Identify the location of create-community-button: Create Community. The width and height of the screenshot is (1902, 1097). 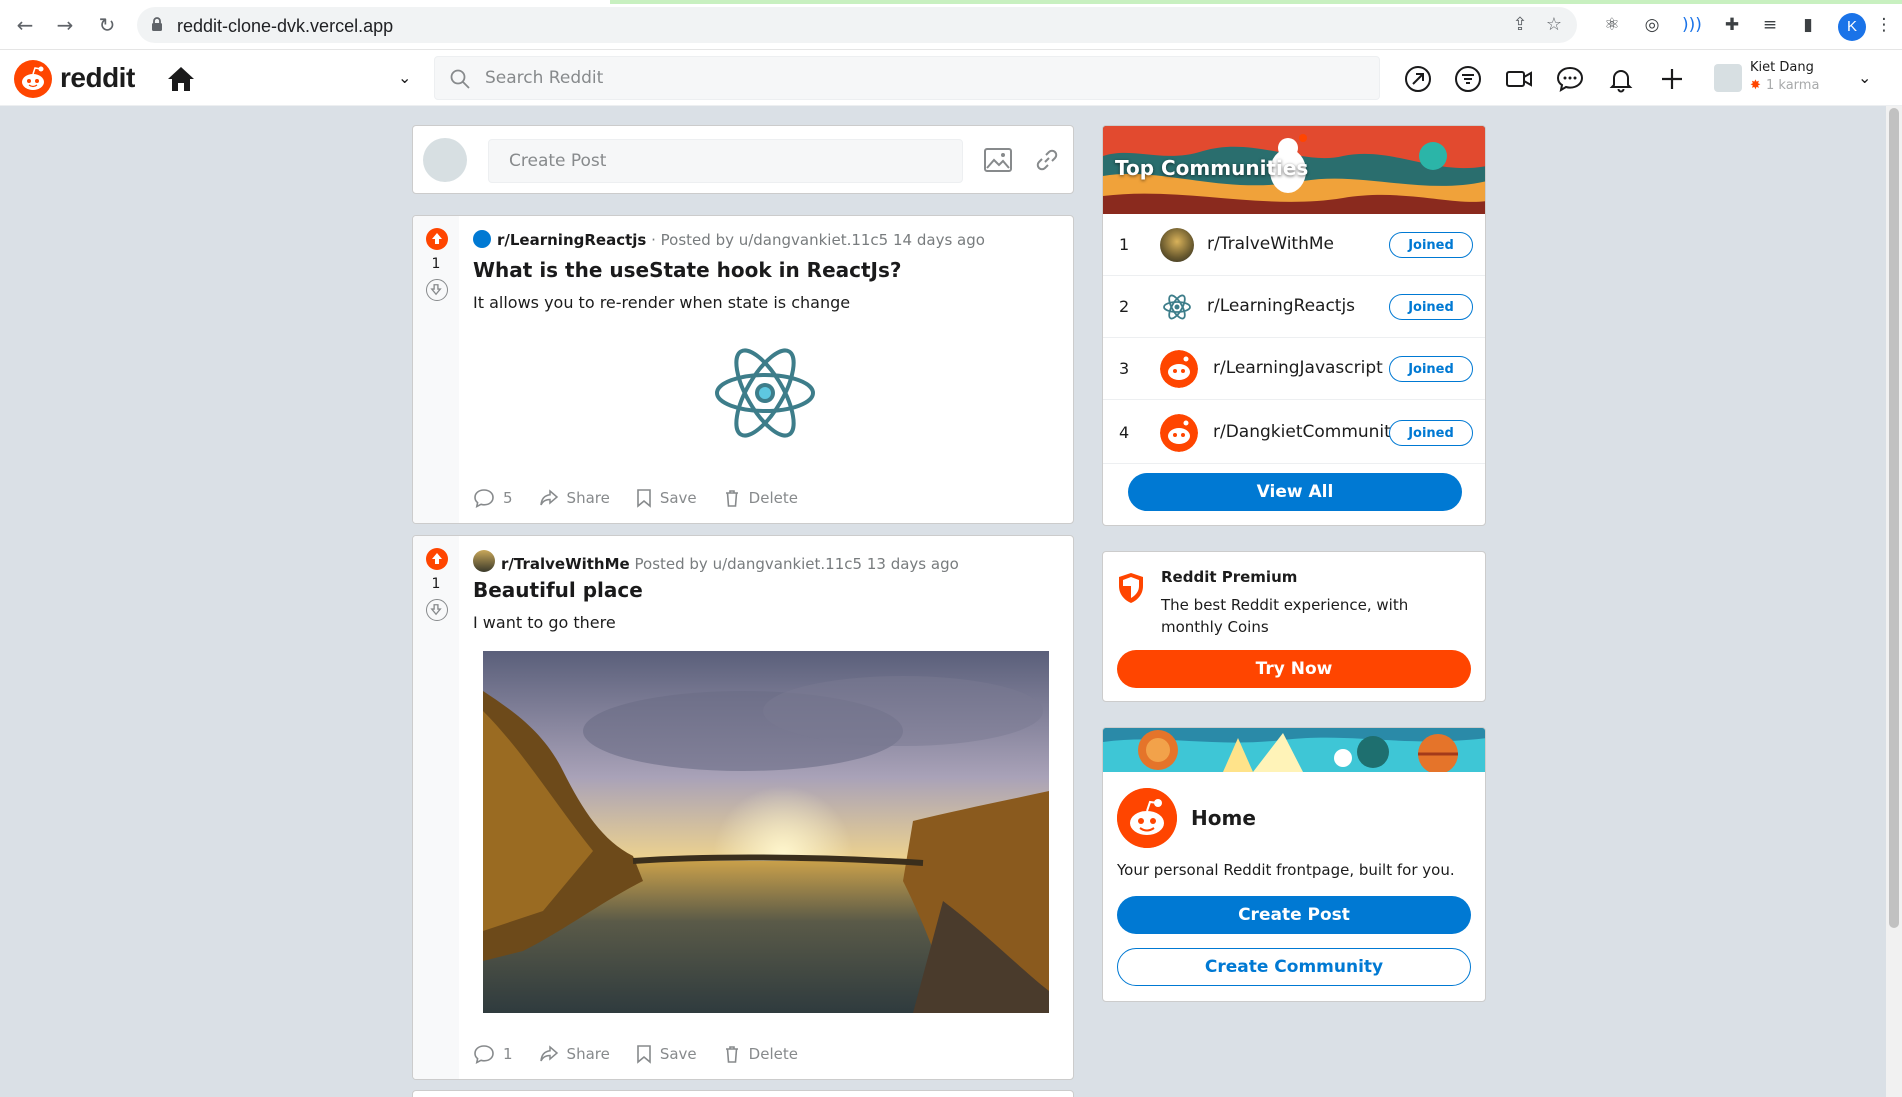
(1294, 967).